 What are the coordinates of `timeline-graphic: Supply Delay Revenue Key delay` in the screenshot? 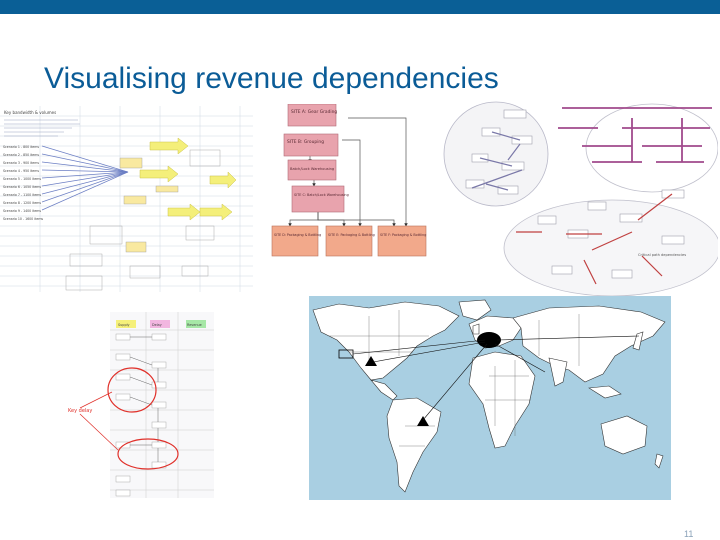 It's located at (141, 405).